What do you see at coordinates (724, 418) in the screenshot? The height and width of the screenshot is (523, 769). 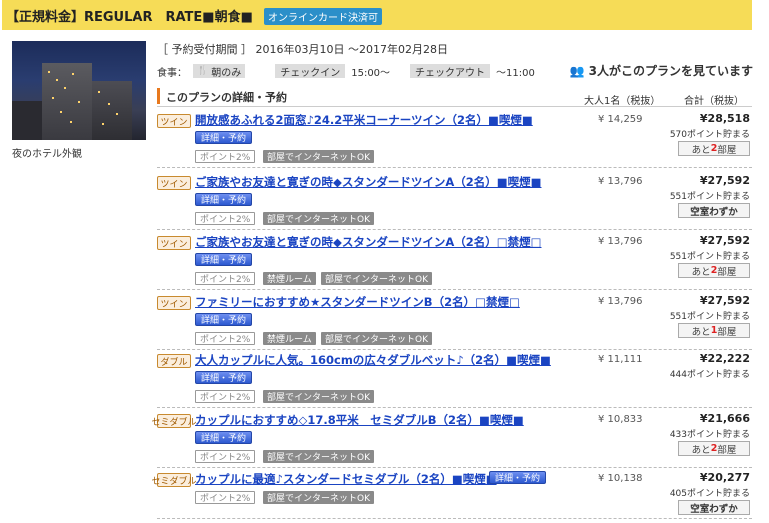 I see `total-price: ¥21,666` at bounding box center [724, 418].